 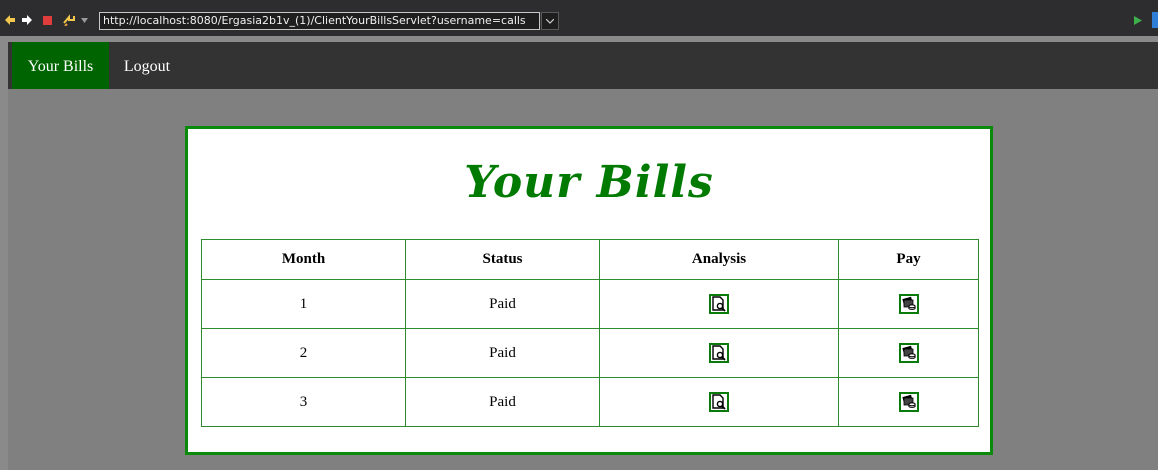 I want to click on table-row: 1 Paid, so click(x=590, y=304).